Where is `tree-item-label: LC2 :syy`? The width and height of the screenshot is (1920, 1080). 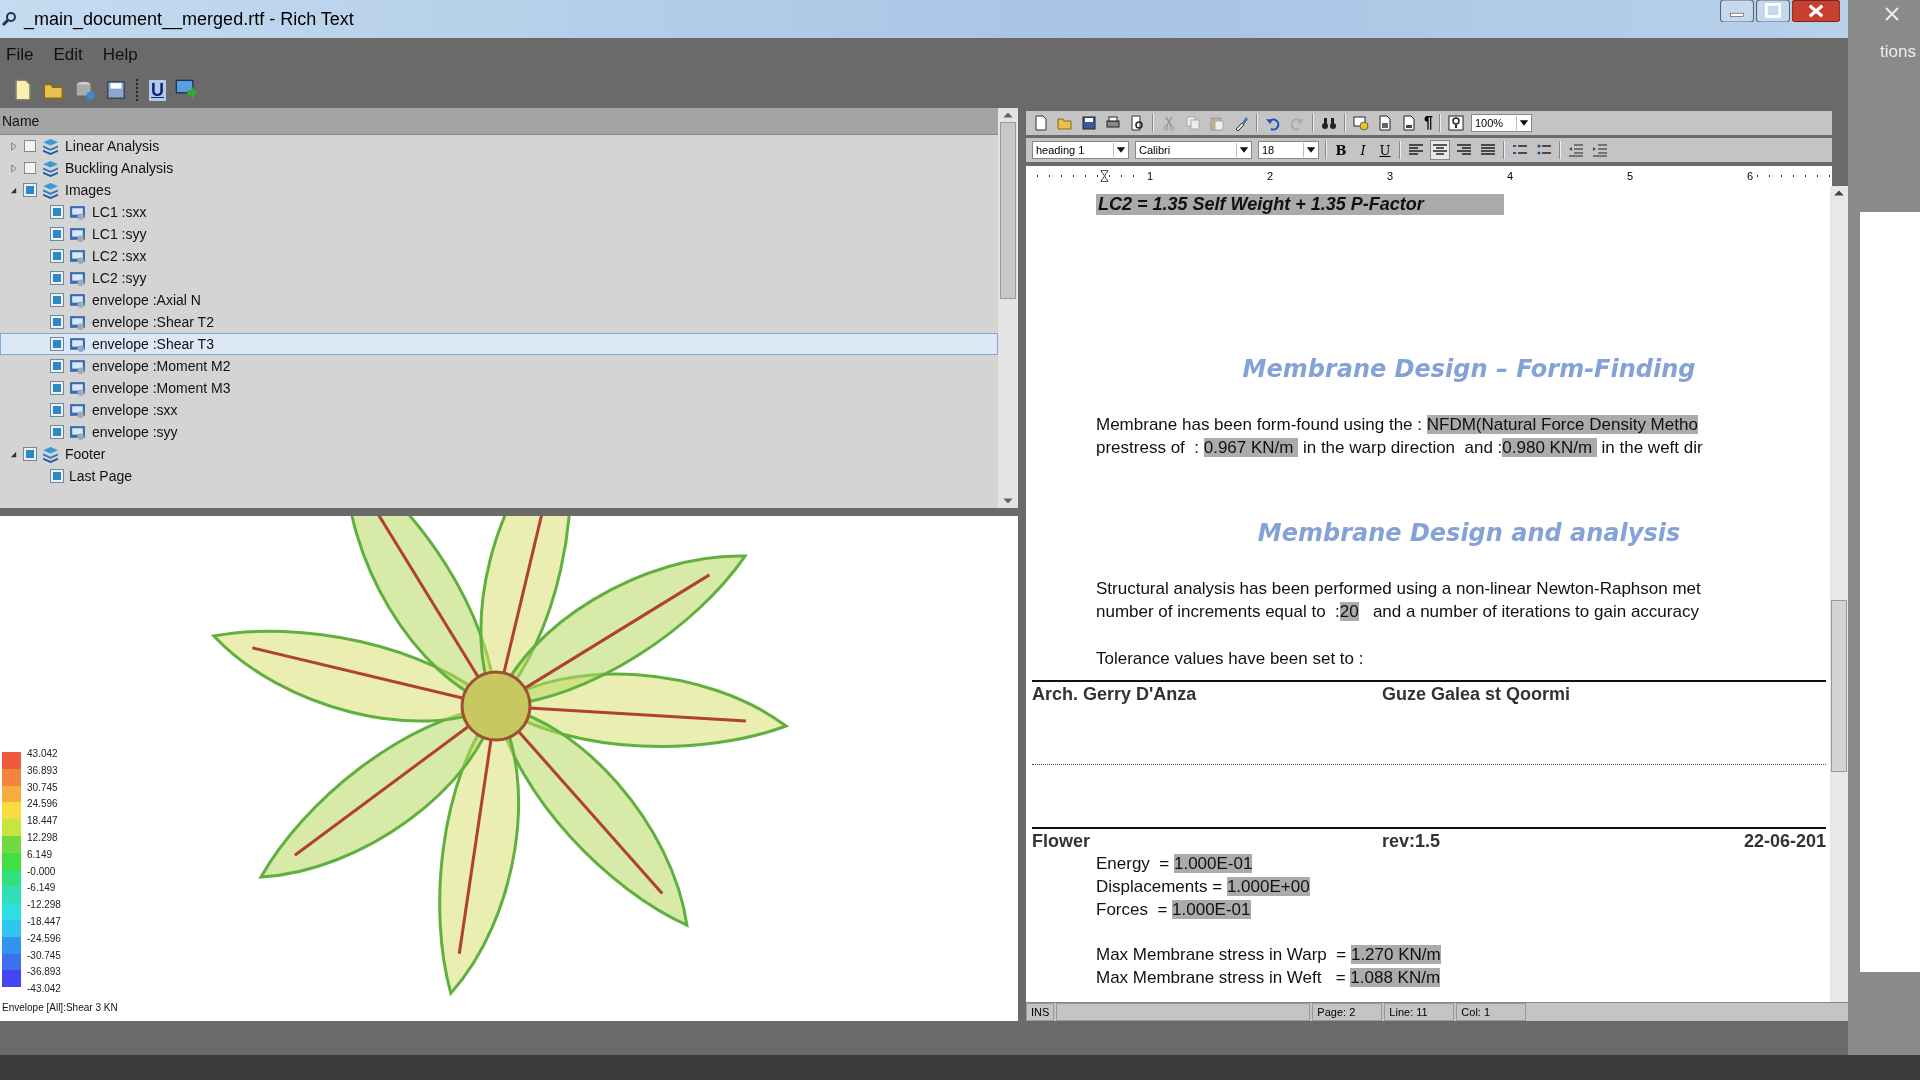 tree-item-label: LC2 :syy is located at coordinates (119, 278).